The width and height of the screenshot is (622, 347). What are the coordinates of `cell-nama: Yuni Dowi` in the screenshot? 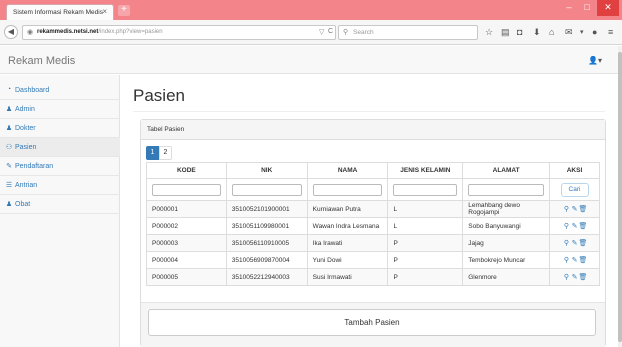 It's located at (347, 260).